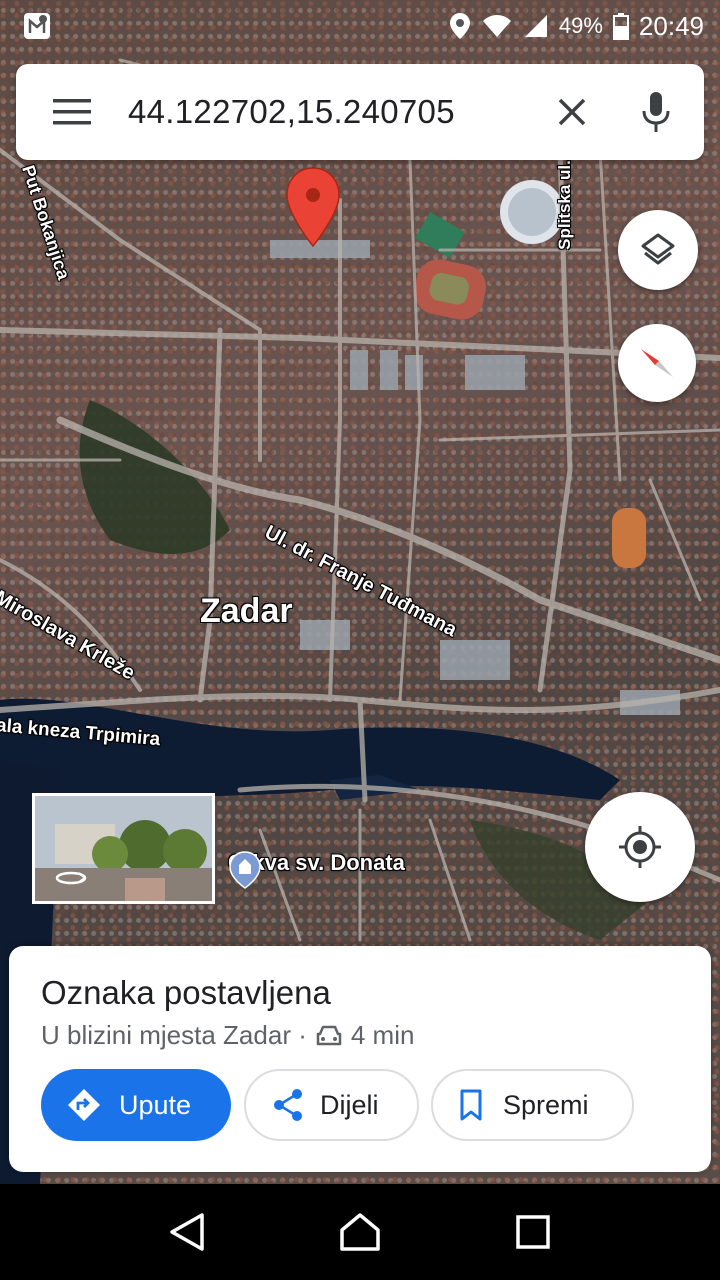 The image size is (720, 1280). I want to click on bookmark-icon, so click(471, 1105).